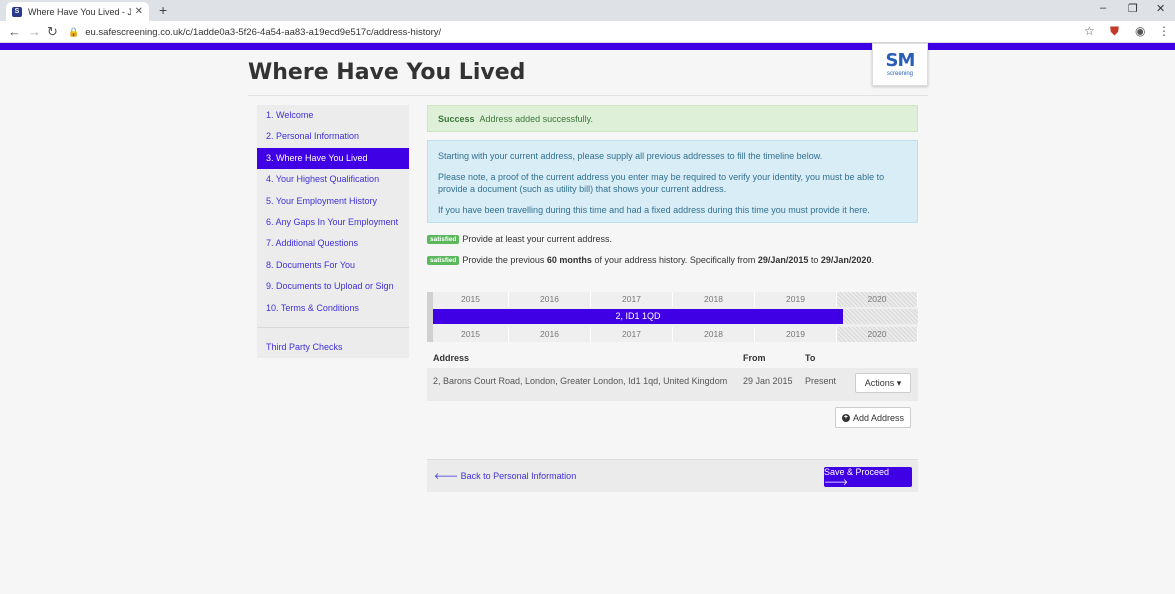 The image size is (1175, 594). I want to click on forward-arrow-icon: →, so click(34, 31).